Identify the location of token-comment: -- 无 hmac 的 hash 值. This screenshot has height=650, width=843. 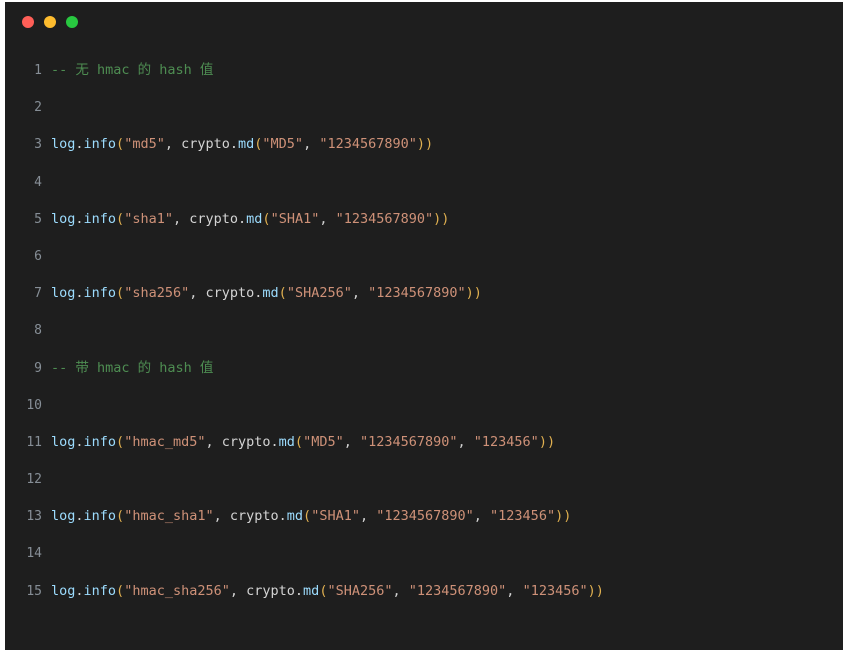
(132, 70).